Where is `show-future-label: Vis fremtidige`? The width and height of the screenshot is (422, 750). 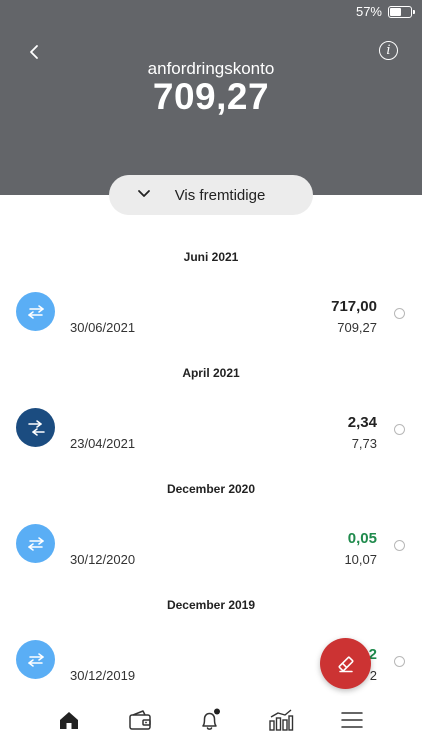 show-future-label: Vis fremtidige is located at coordinates (220, 195).